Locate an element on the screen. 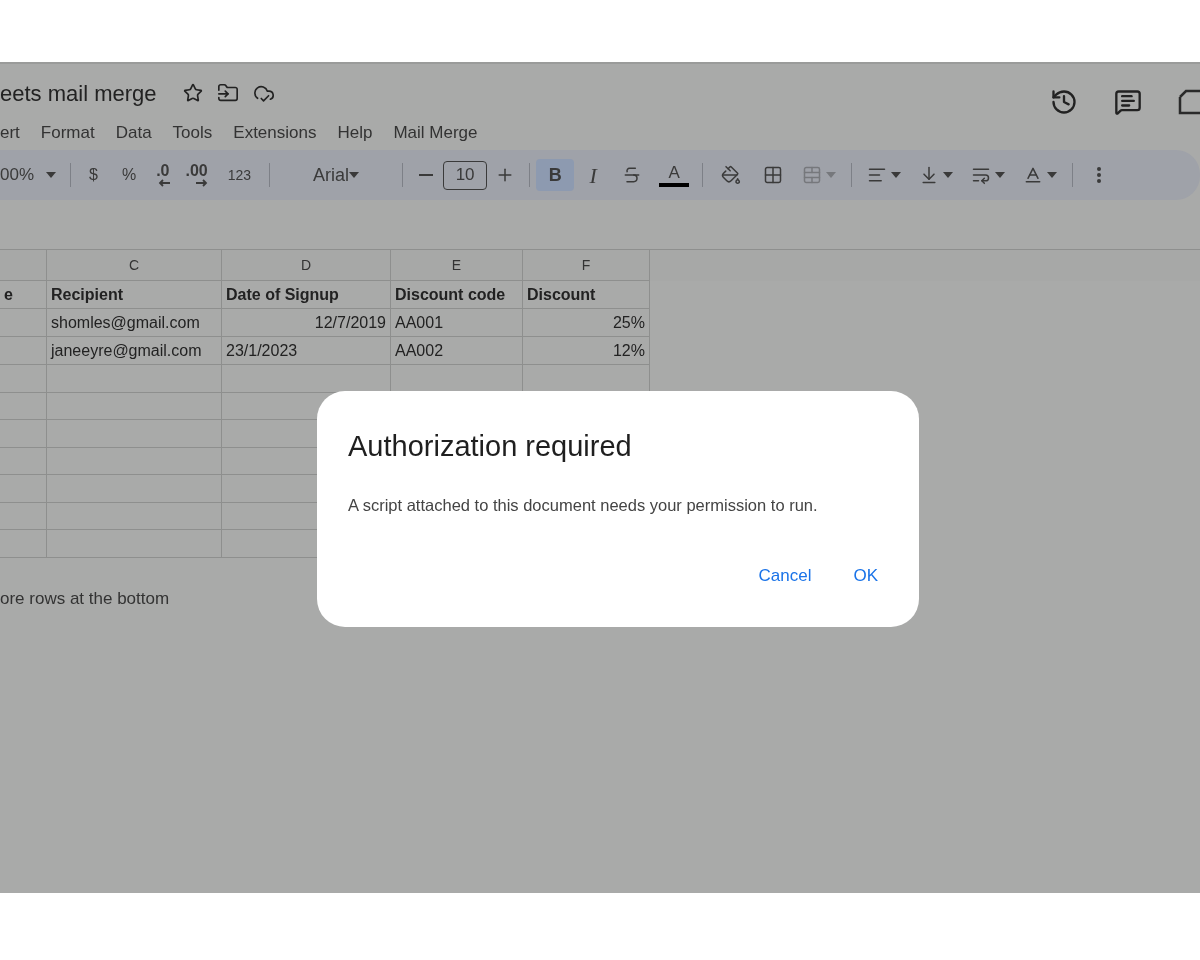 This screenshot has height=960, width=1200. dialog-button: Cancel is located at coordinates (785, 575).